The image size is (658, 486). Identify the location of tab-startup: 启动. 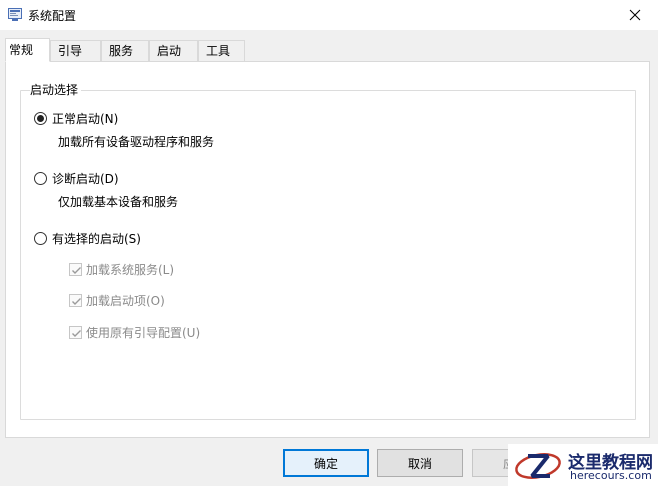
(173, 51).